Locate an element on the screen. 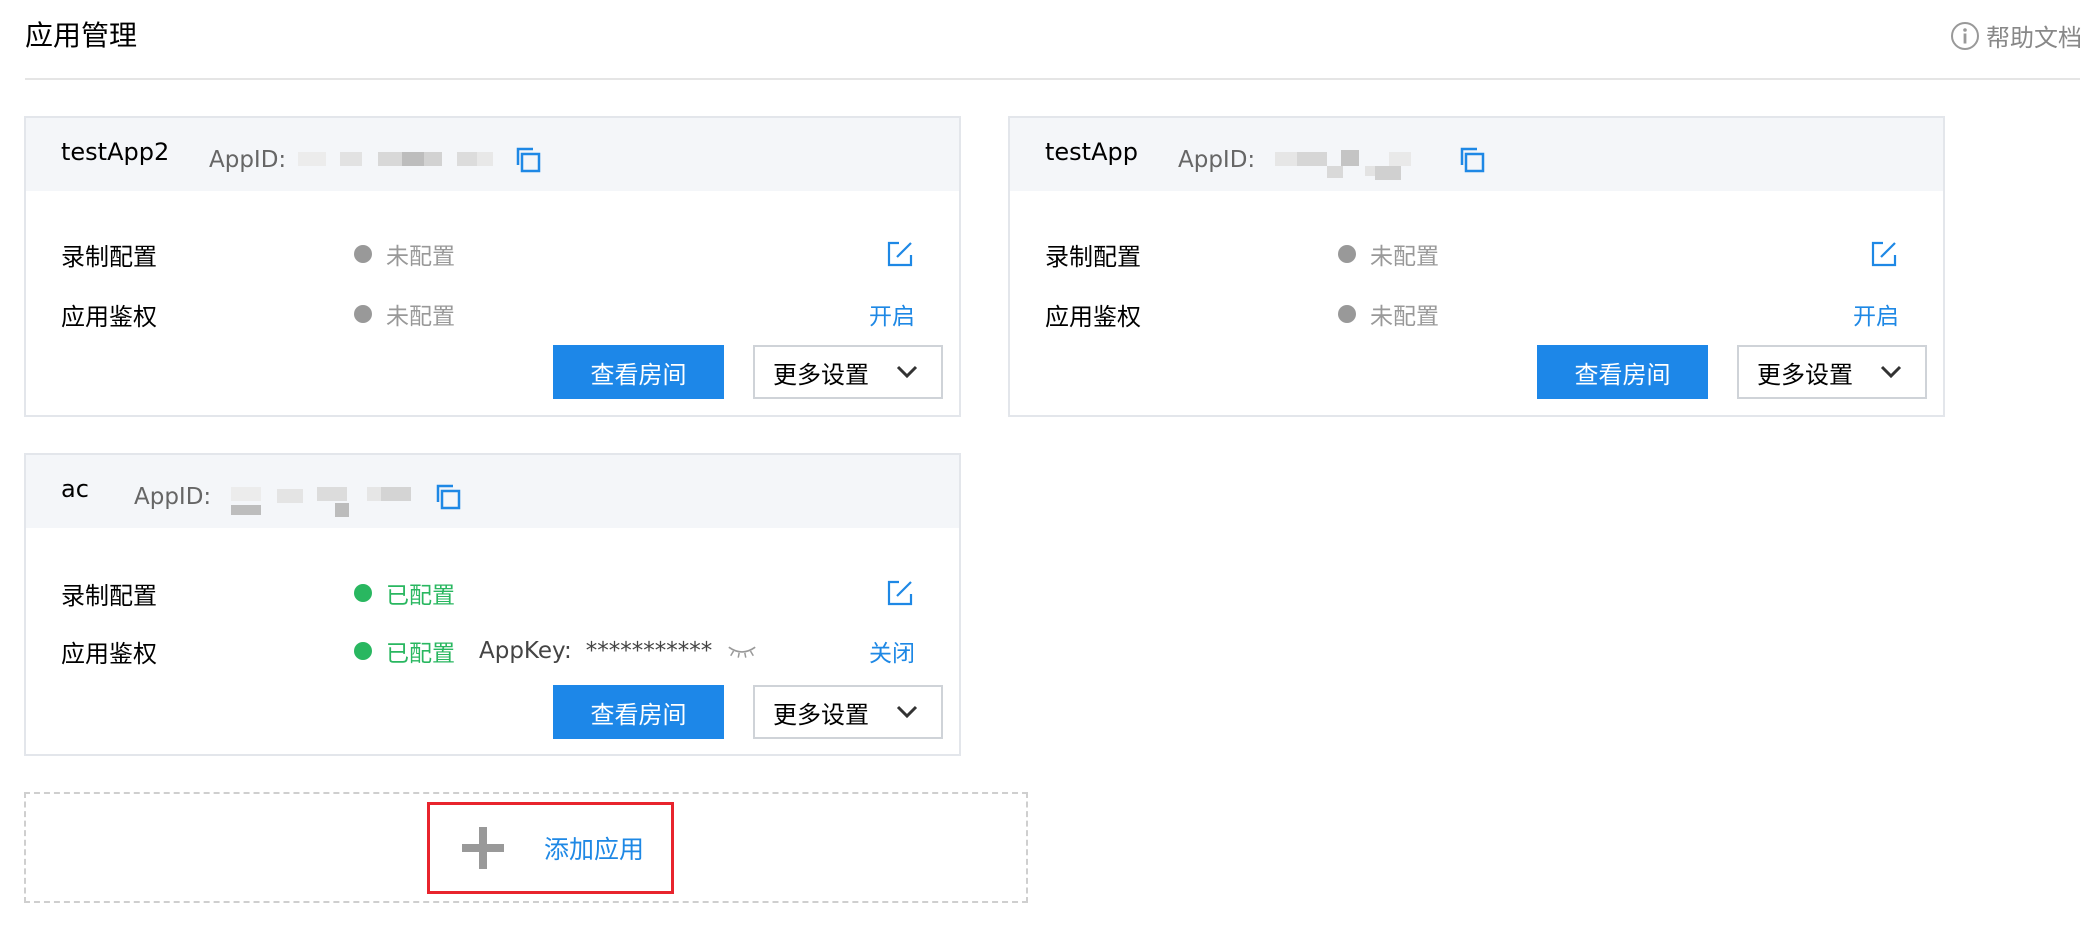  appkey-value: *********** is located at coordinates (649, 651).